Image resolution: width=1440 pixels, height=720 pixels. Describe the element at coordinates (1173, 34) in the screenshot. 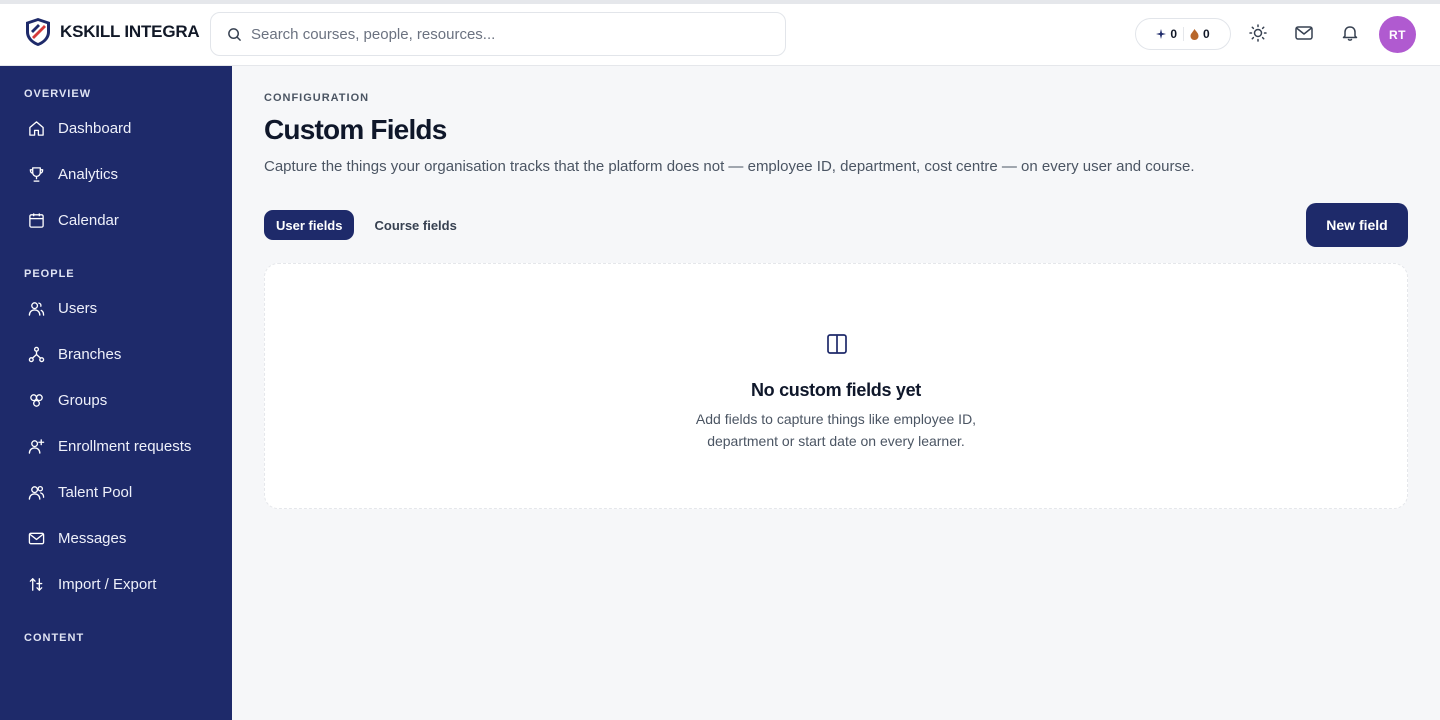

I see `sparkle-count: 0` at that location.